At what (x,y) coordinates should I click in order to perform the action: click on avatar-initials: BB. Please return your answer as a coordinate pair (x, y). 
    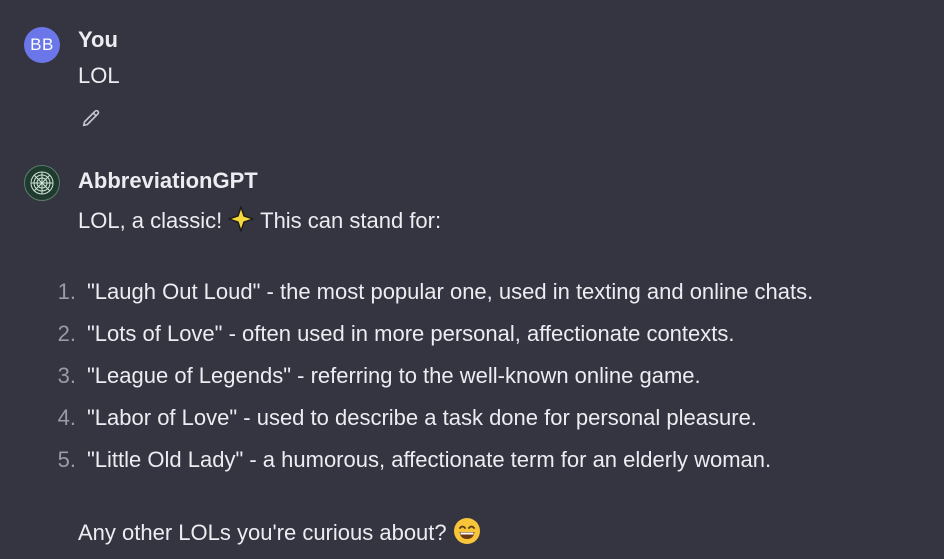
    Looking at the image, I should click on (42, 44).